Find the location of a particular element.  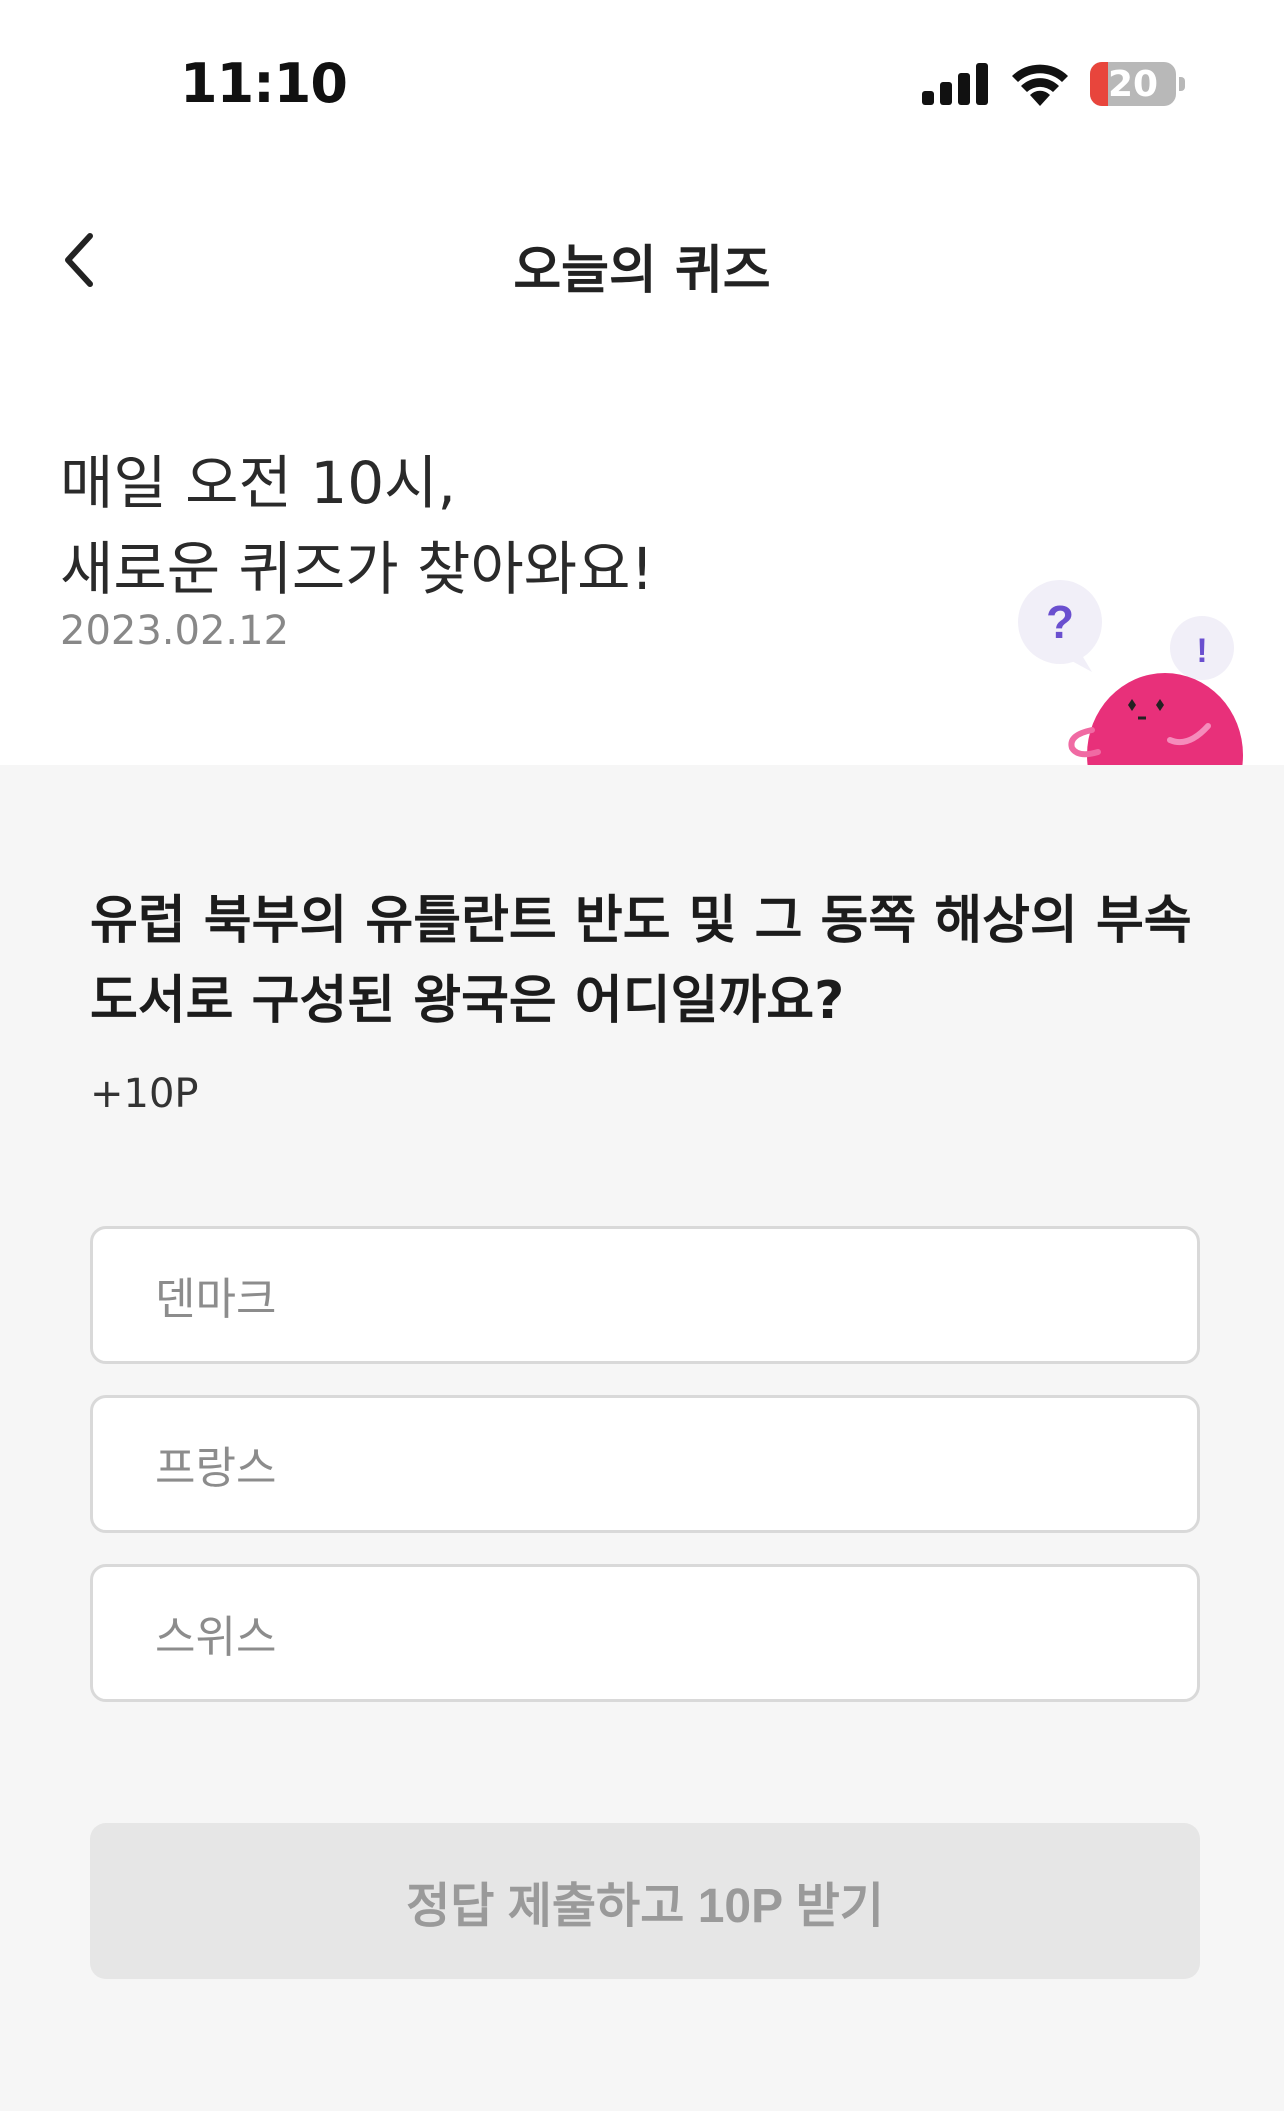

nav-bar: 오늘의 퀴즈 is located at coordinates (642, 260).